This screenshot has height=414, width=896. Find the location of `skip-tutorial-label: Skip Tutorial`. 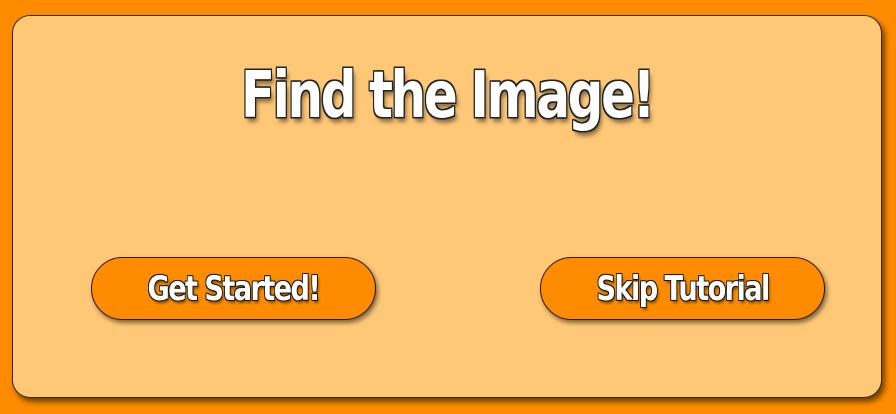

skip-tutorial-label: Skip Tutorial is located at coordinates (683, 288).